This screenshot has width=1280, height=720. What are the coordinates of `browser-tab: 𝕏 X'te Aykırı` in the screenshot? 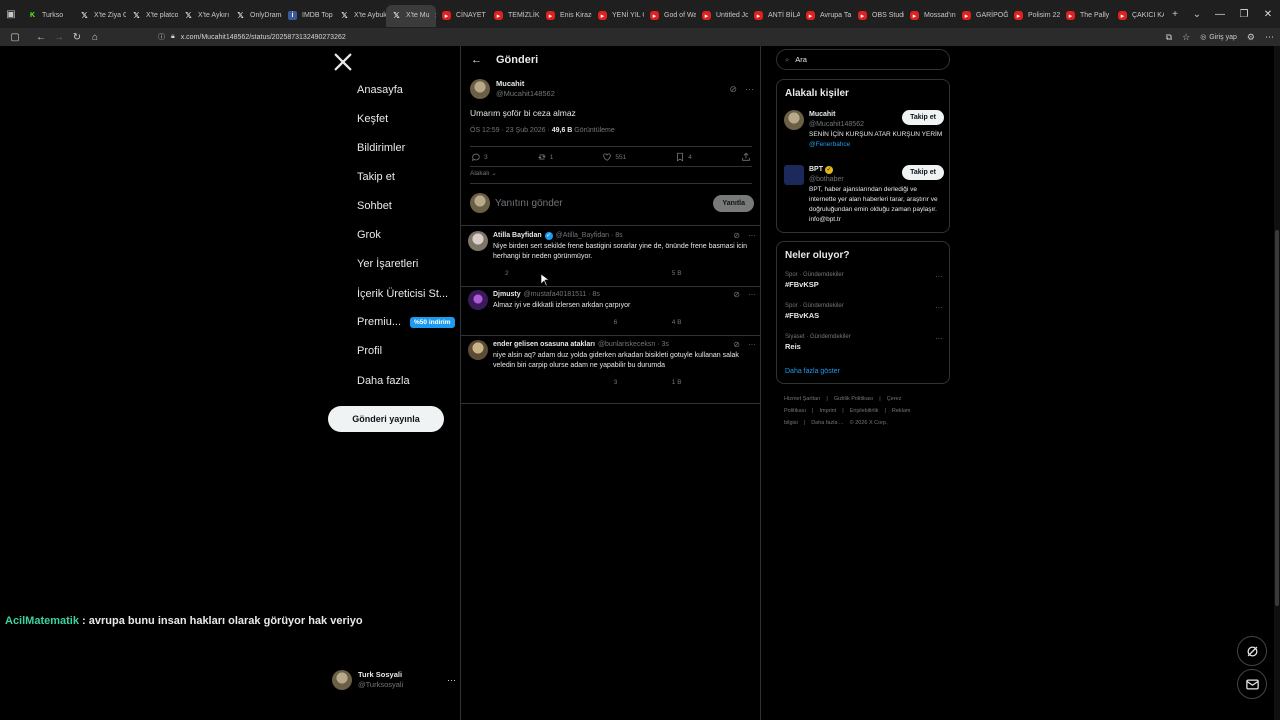 It's located at (204, 16).